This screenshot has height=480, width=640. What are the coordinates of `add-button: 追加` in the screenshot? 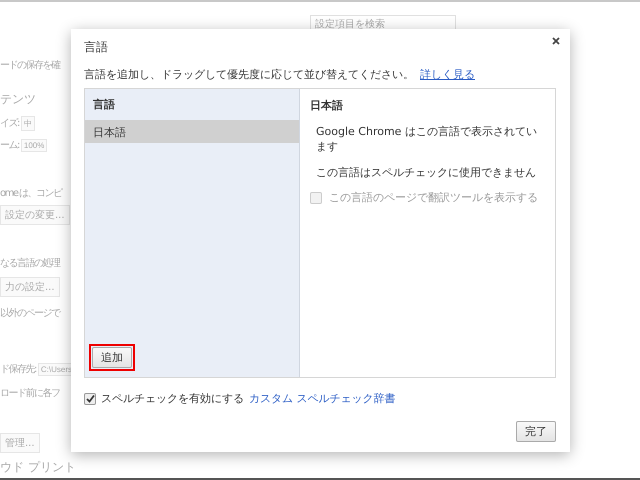 It's located at (112, 357).